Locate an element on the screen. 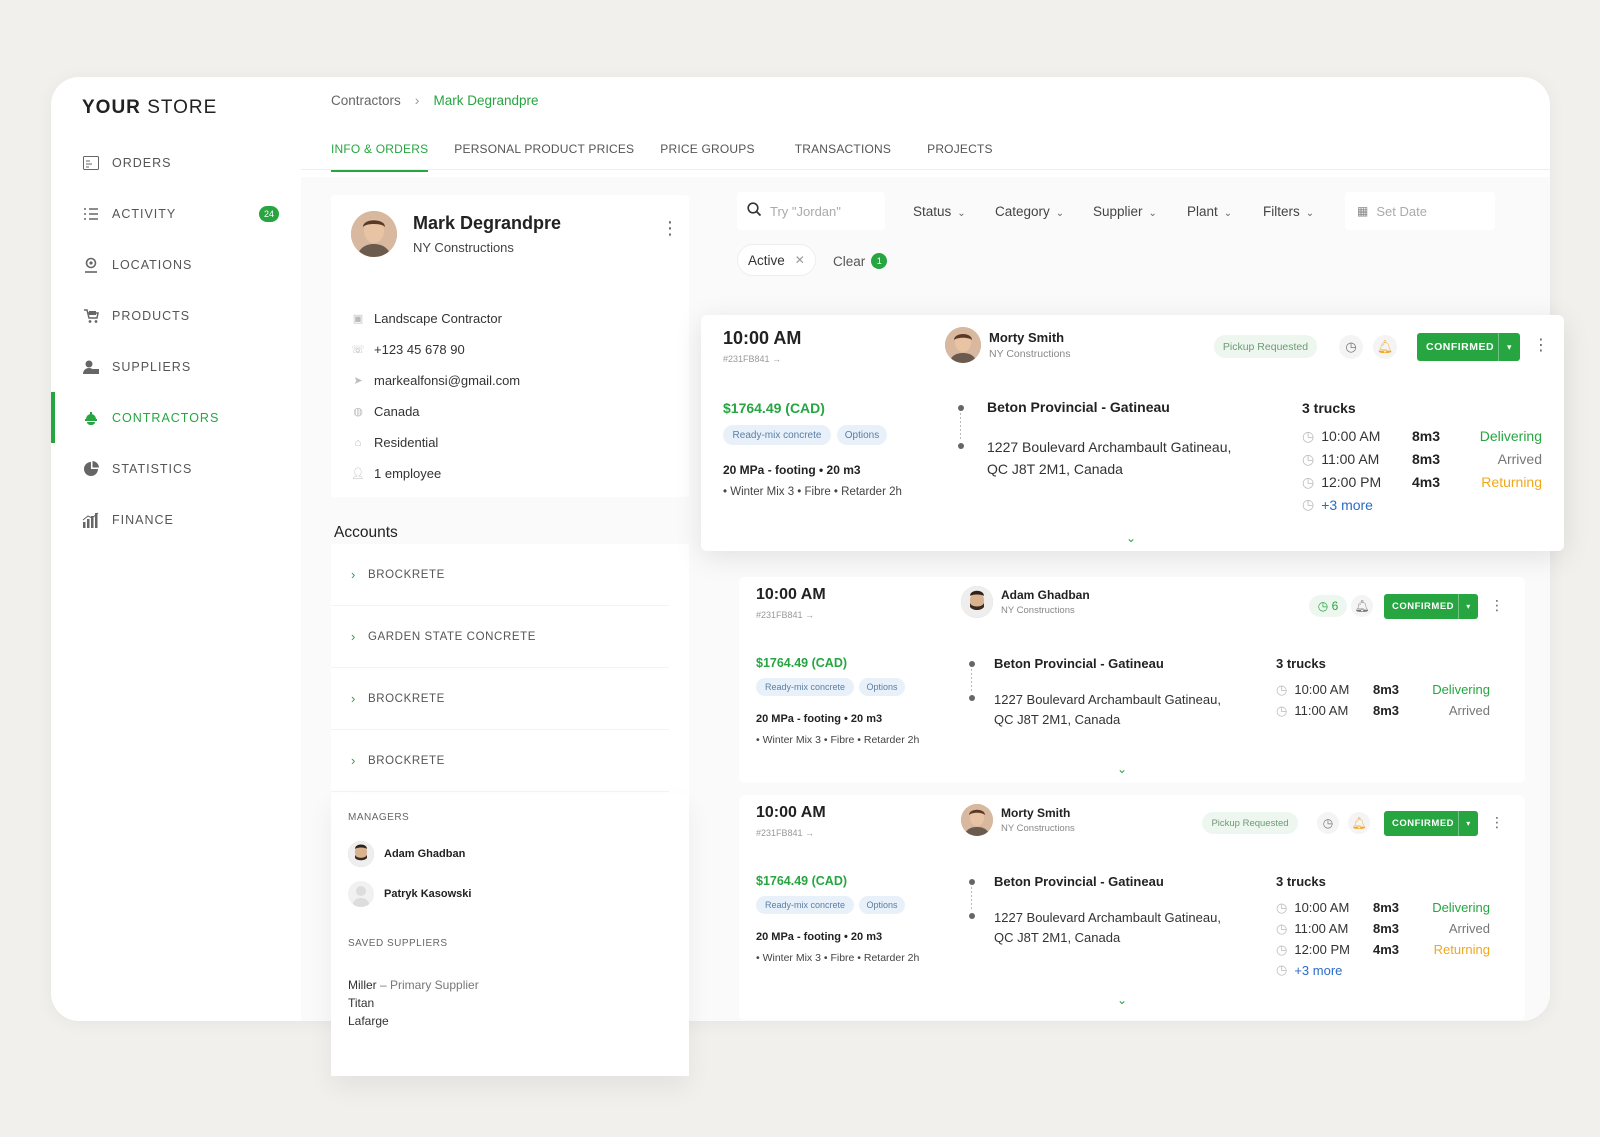 This screenshot has height=1137, width=1600. sidebar-item-label: ORDERS is located at coordinates (142, 162).